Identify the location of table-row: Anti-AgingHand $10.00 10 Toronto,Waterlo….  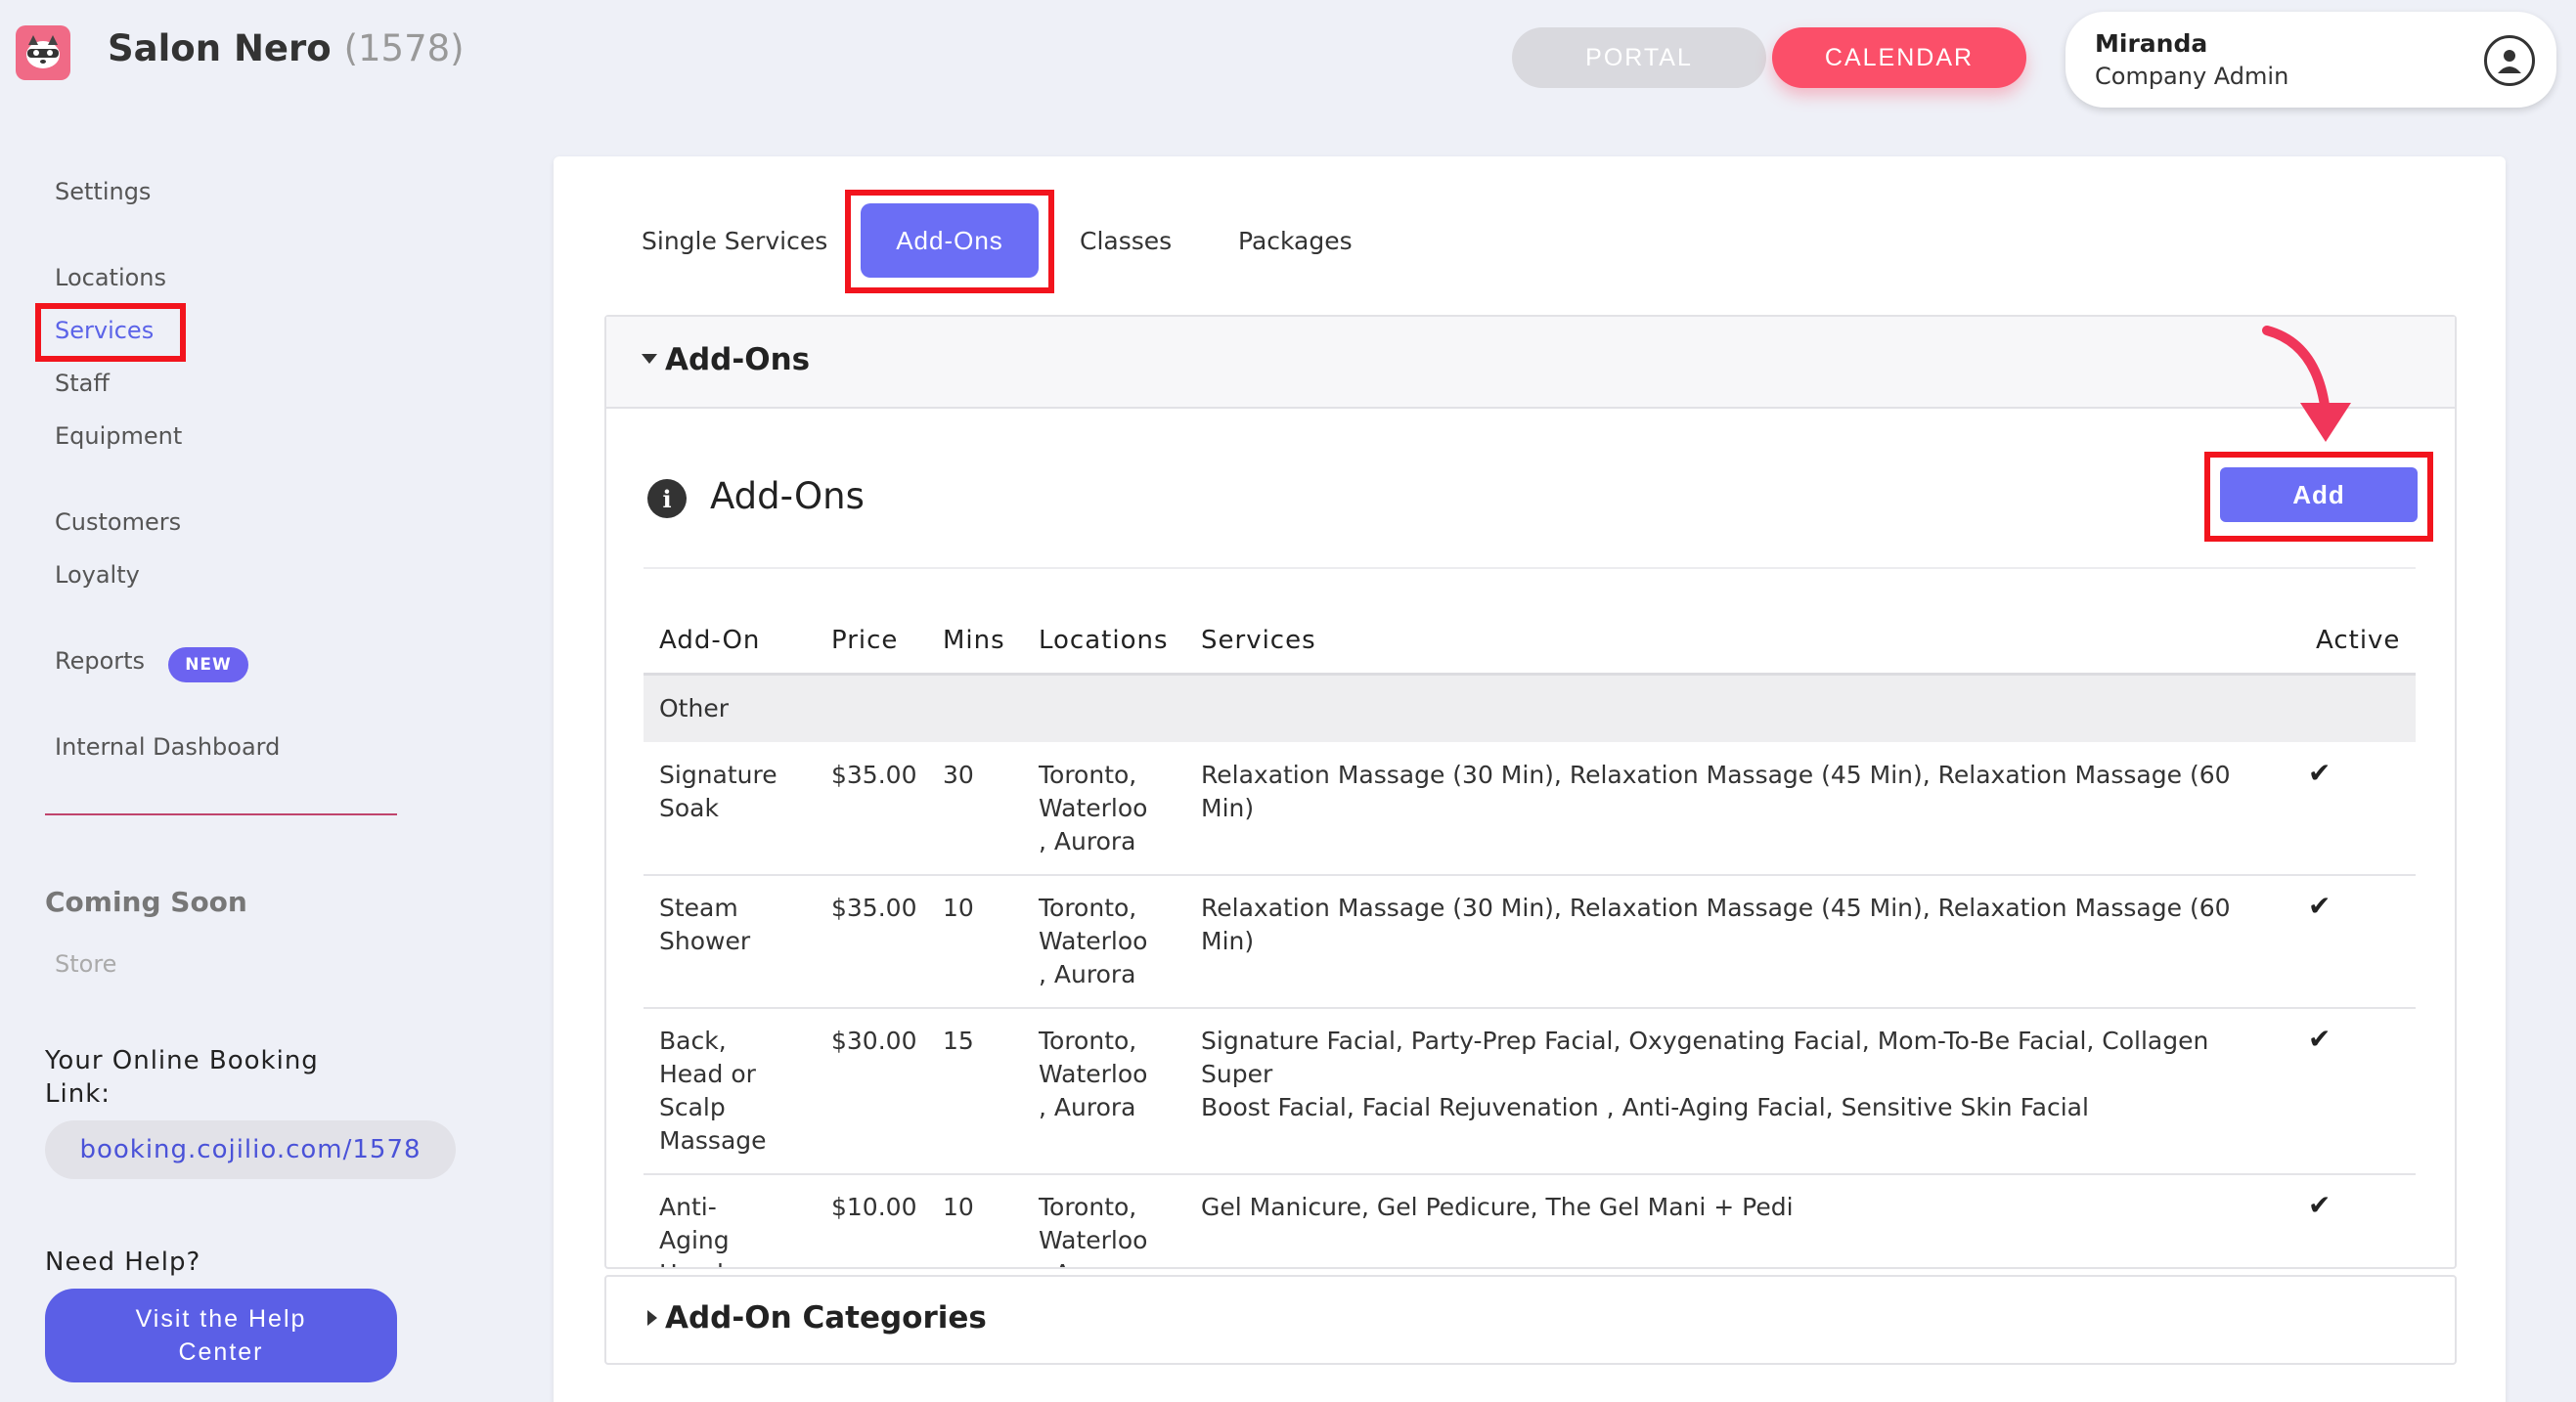
(1530, 1221).